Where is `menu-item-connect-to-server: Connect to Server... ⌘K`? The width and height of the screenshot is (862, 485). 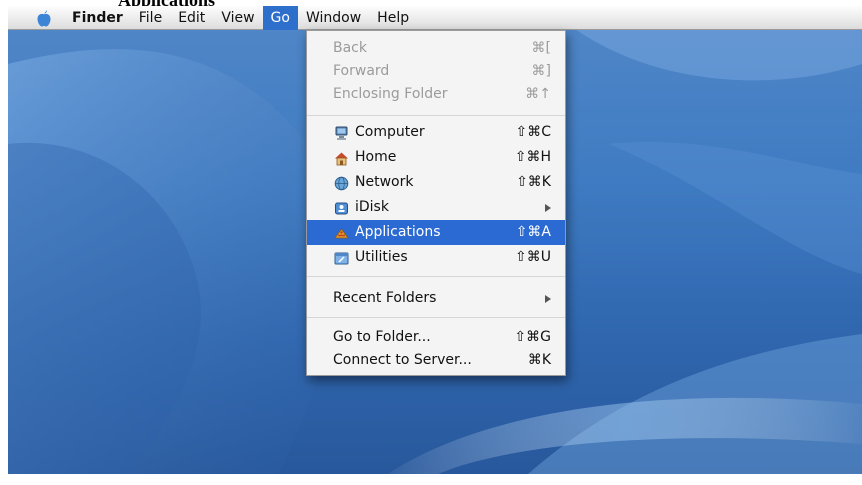 menu-item-connect-to-server: Connect to Server... ⌘K is located at coordinates (436, 360).